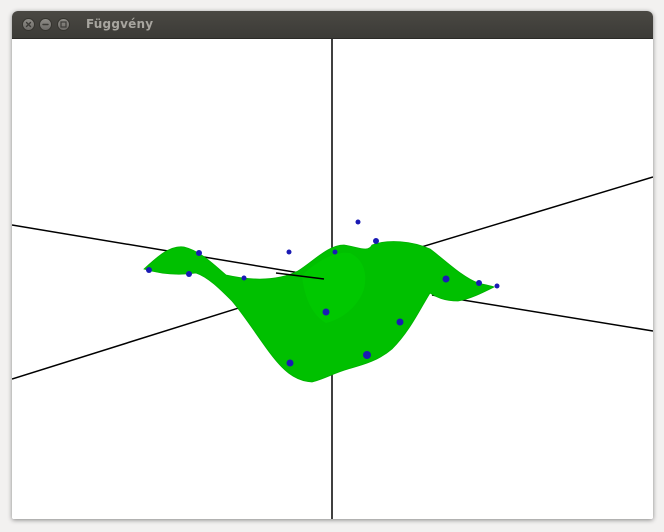  I want to click on close-button, so click(28, 24).